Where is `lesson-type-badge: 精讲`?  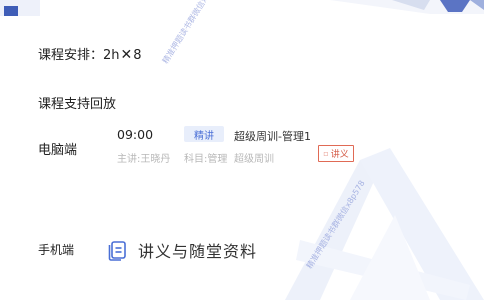
lesson-type-badge: 精讲 is located at coordinates (204, 134).